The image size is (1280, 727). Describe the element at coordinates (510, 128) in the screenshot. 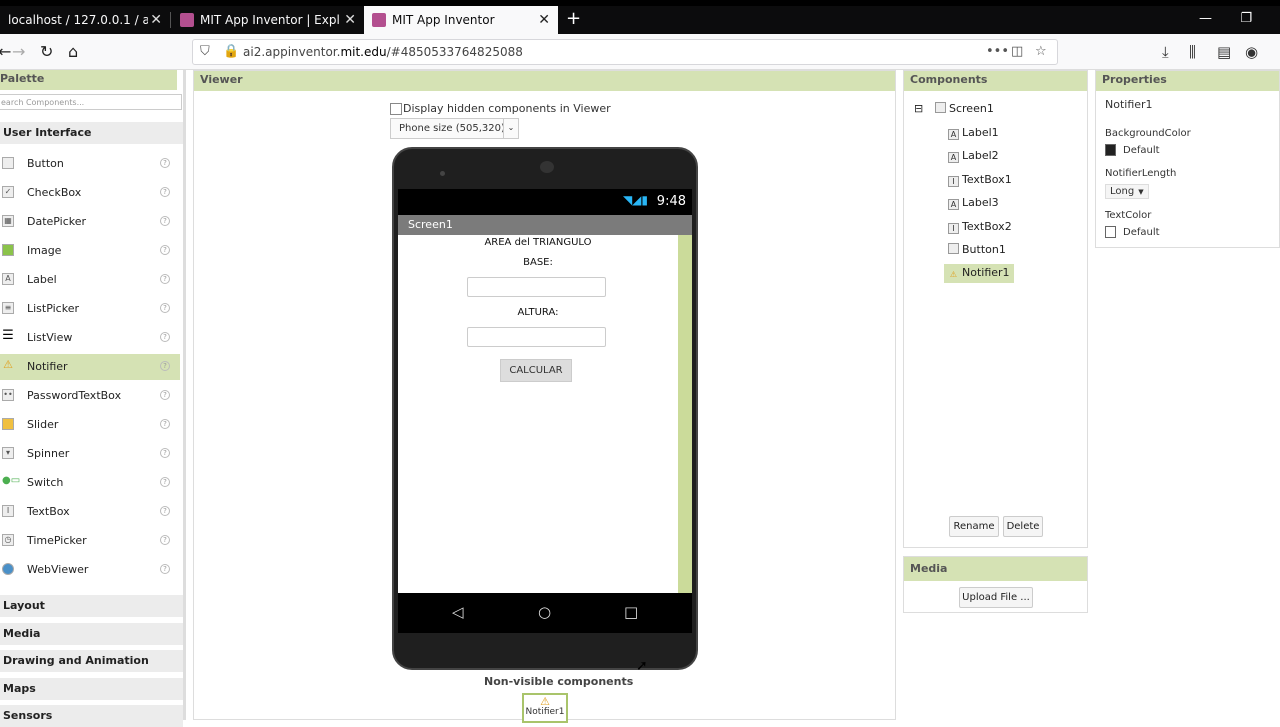

I see `chevron-down-icon: ⌄` at that location.